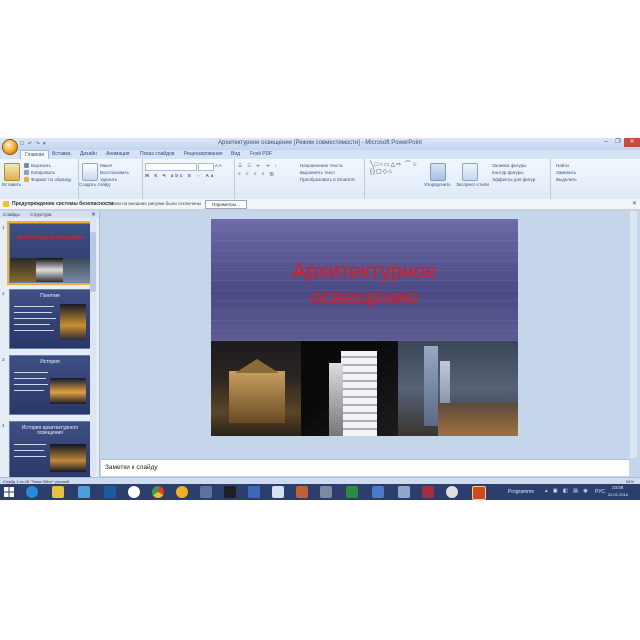 Image resolution: width=640 pixels, height=640 pixels. What do you see at coordinates (257, 174) in the screenshot?
I see `align-buttons: ≡ ≡ ≡ ≡ ▥` at bounding box center [257, 174].